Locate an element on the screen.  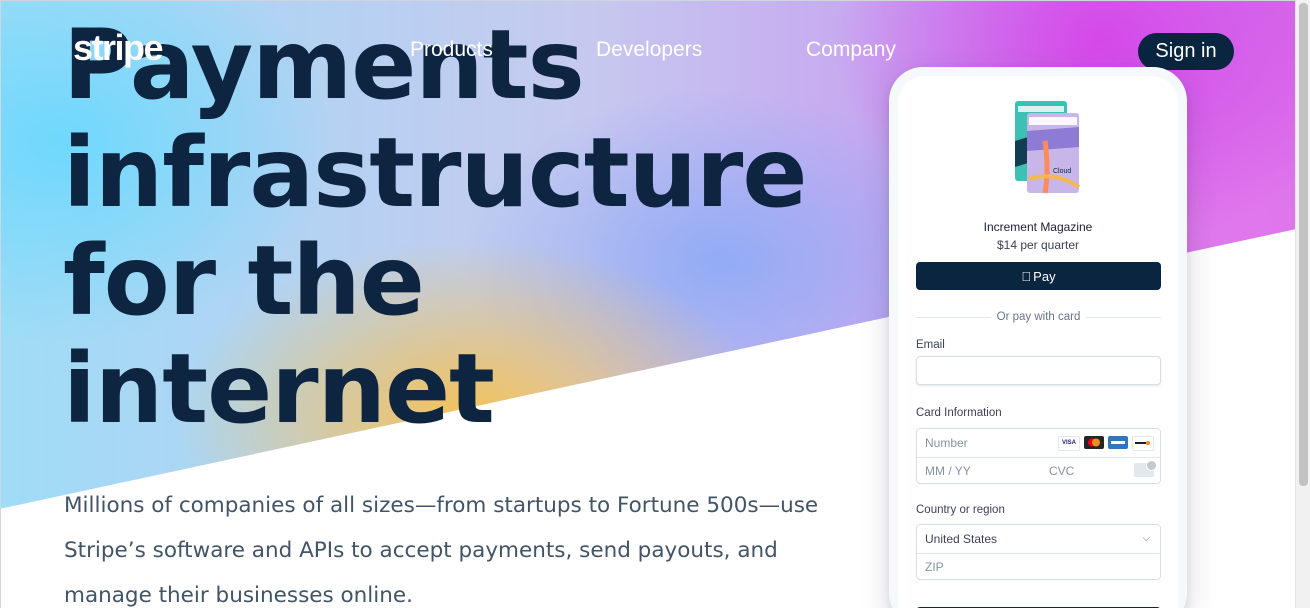
expiry-cvc-row: MM / YY CVC is located at coordinates (1038, 470).